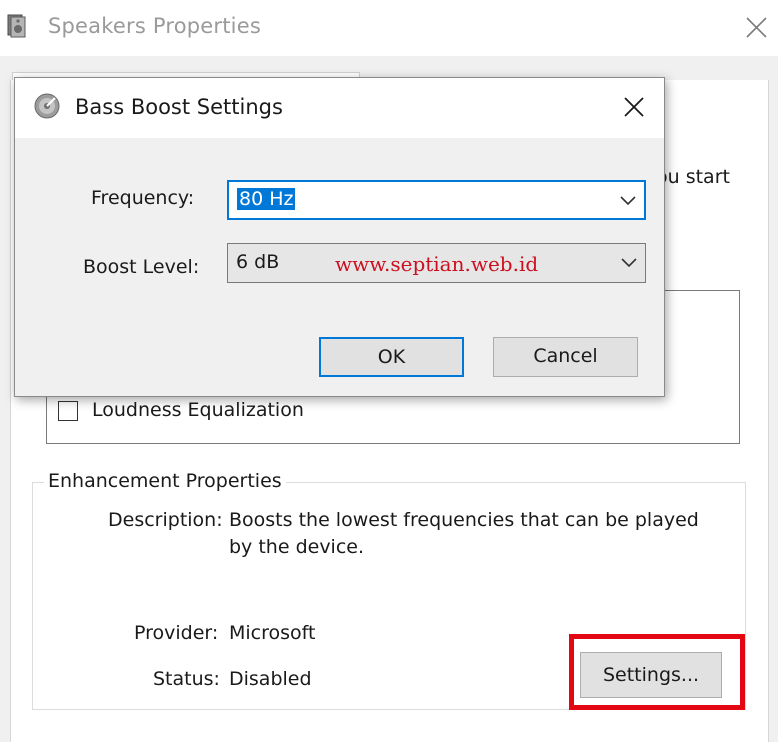 This screenshot has width=778, height=742. I want to click on watermark-text: www.septian.web.id, so click(437, 264).